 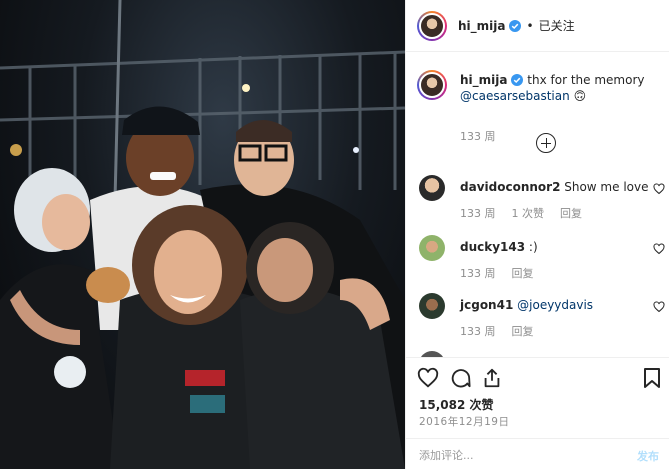 I want to click on comment-text: ducky143 :), so click(x=555, y=247).